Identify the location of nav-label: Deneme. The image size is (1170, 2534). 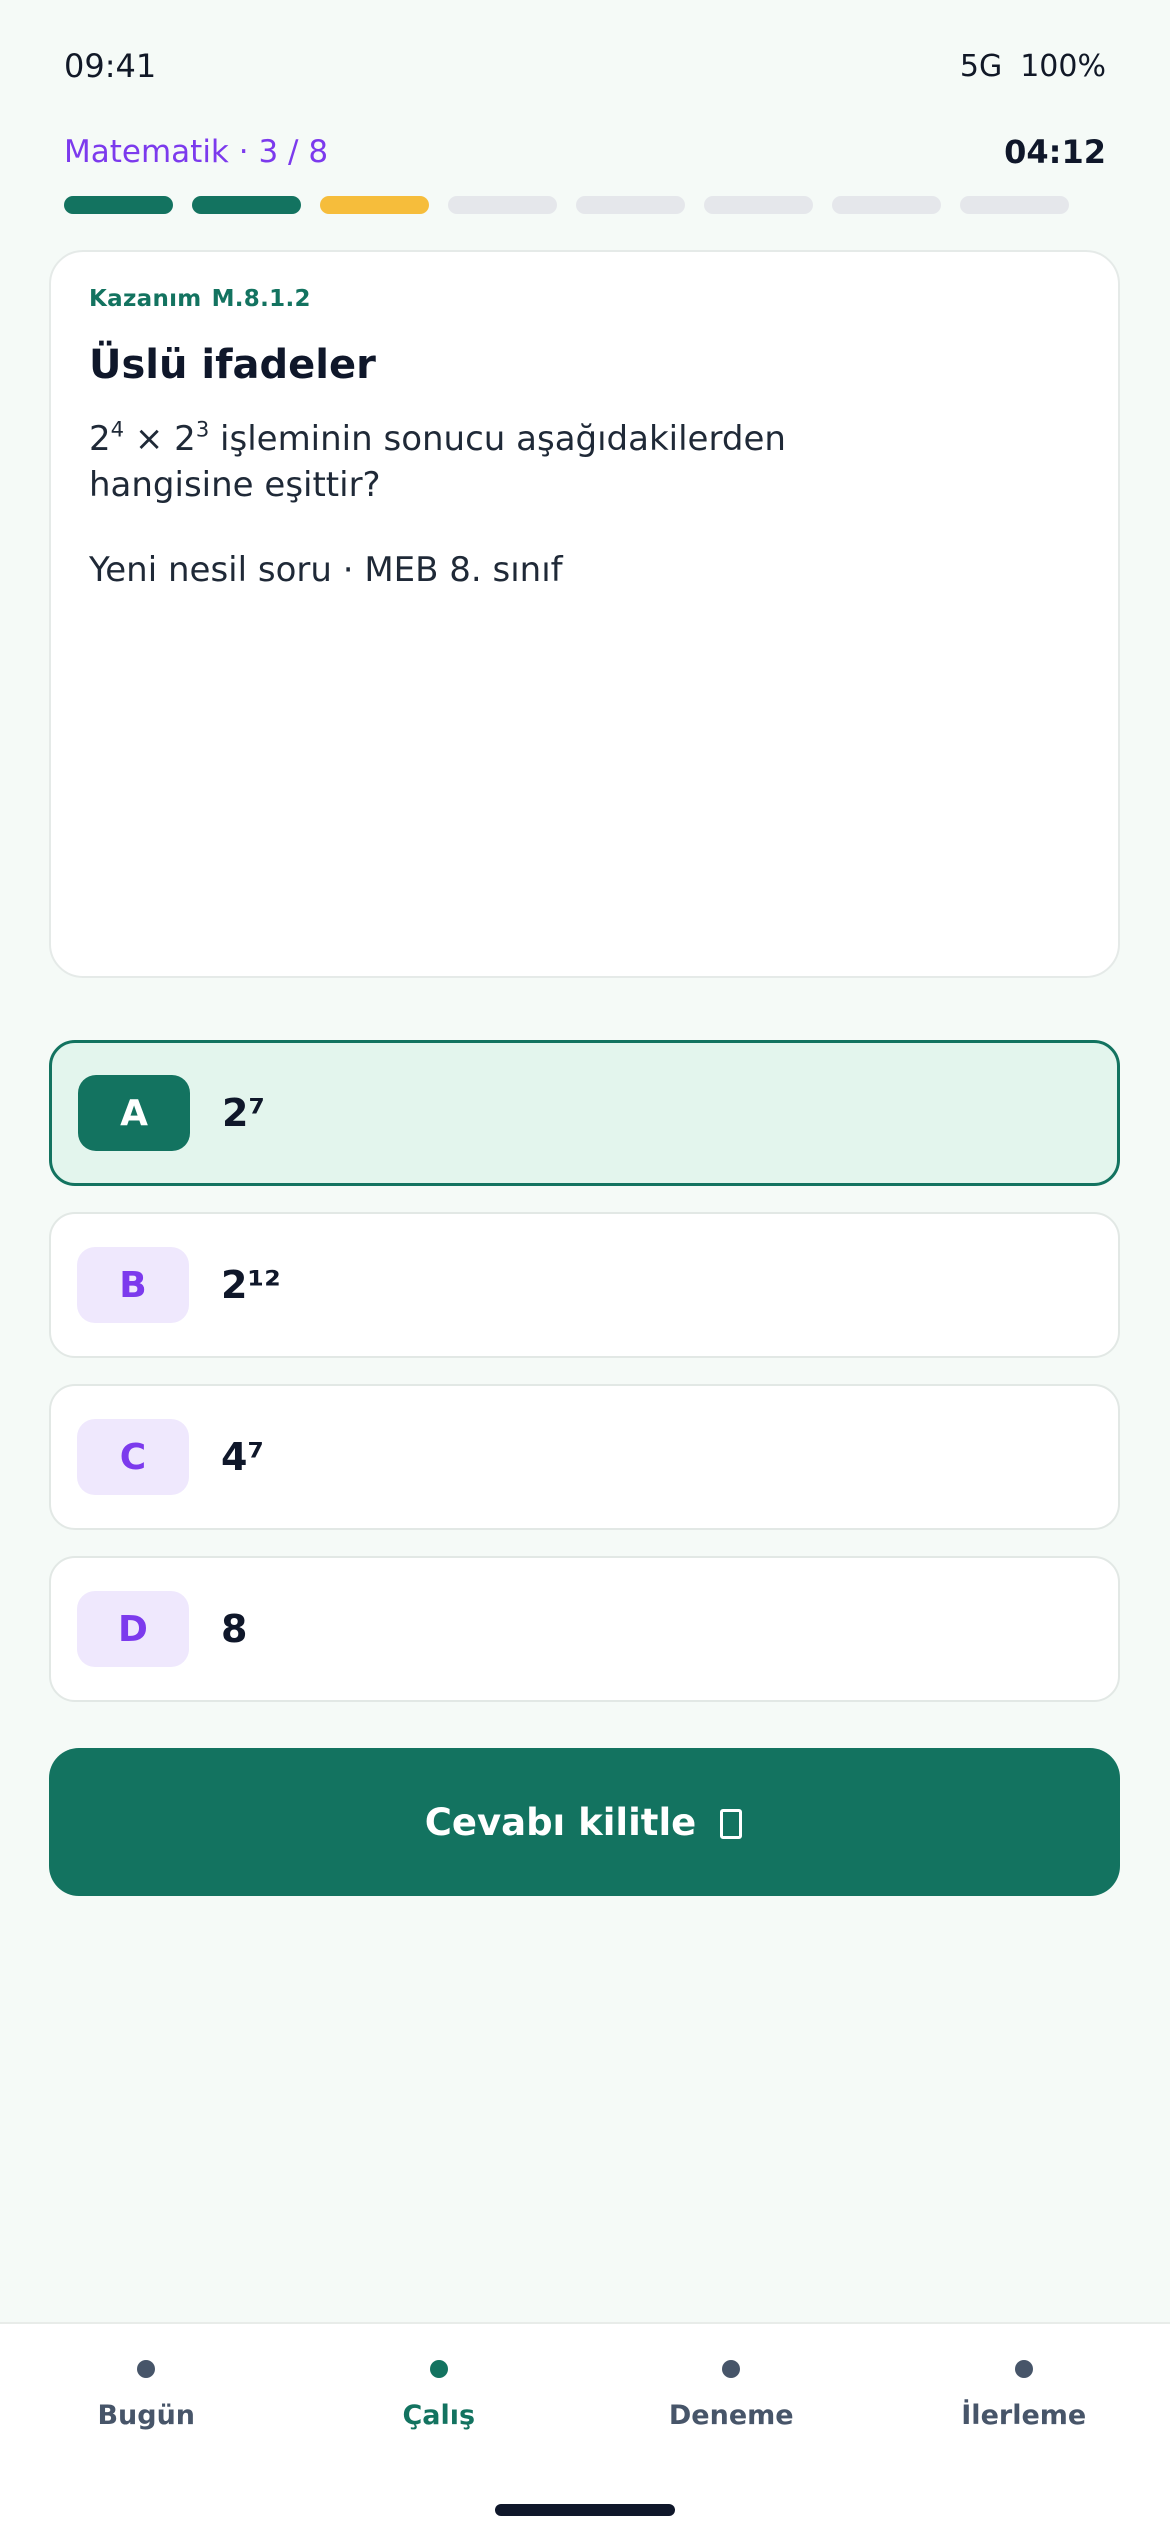
(731, 2415).